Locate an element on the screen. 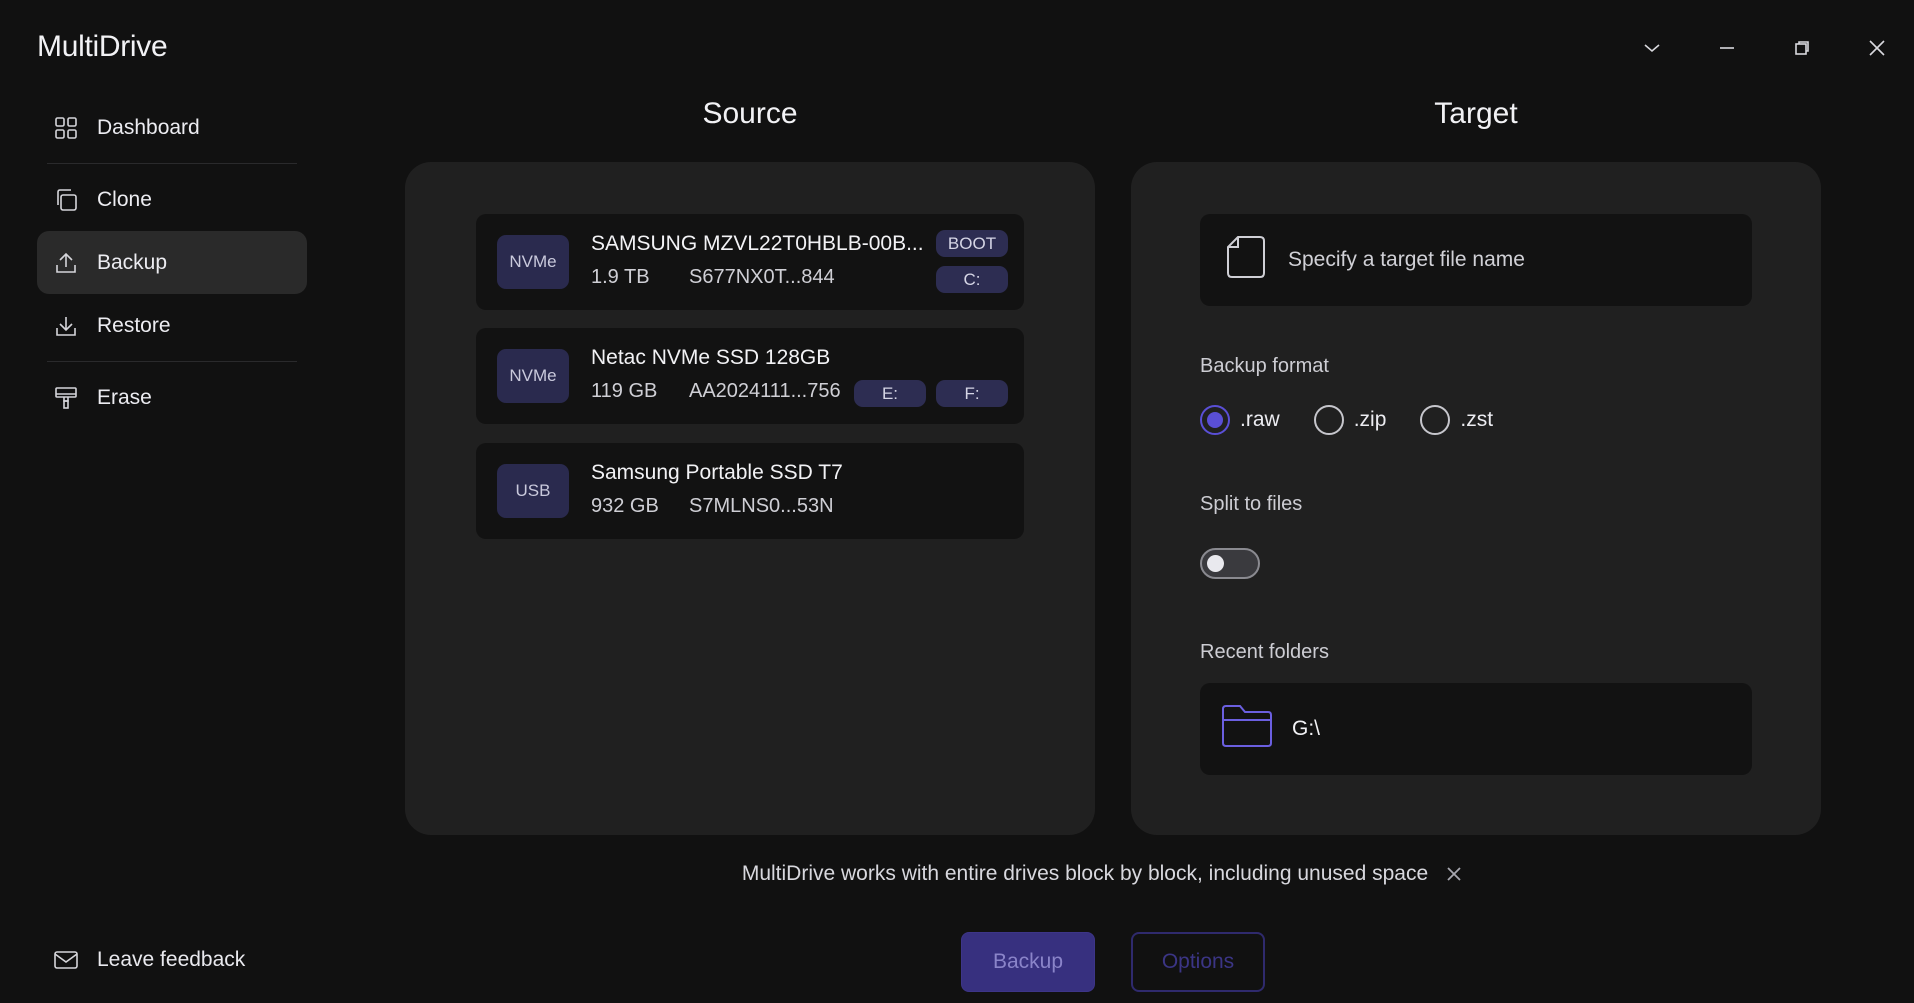 The height and width of the screenshot is (1003, 1914). copy-icon is located at coordinates (66, 200).